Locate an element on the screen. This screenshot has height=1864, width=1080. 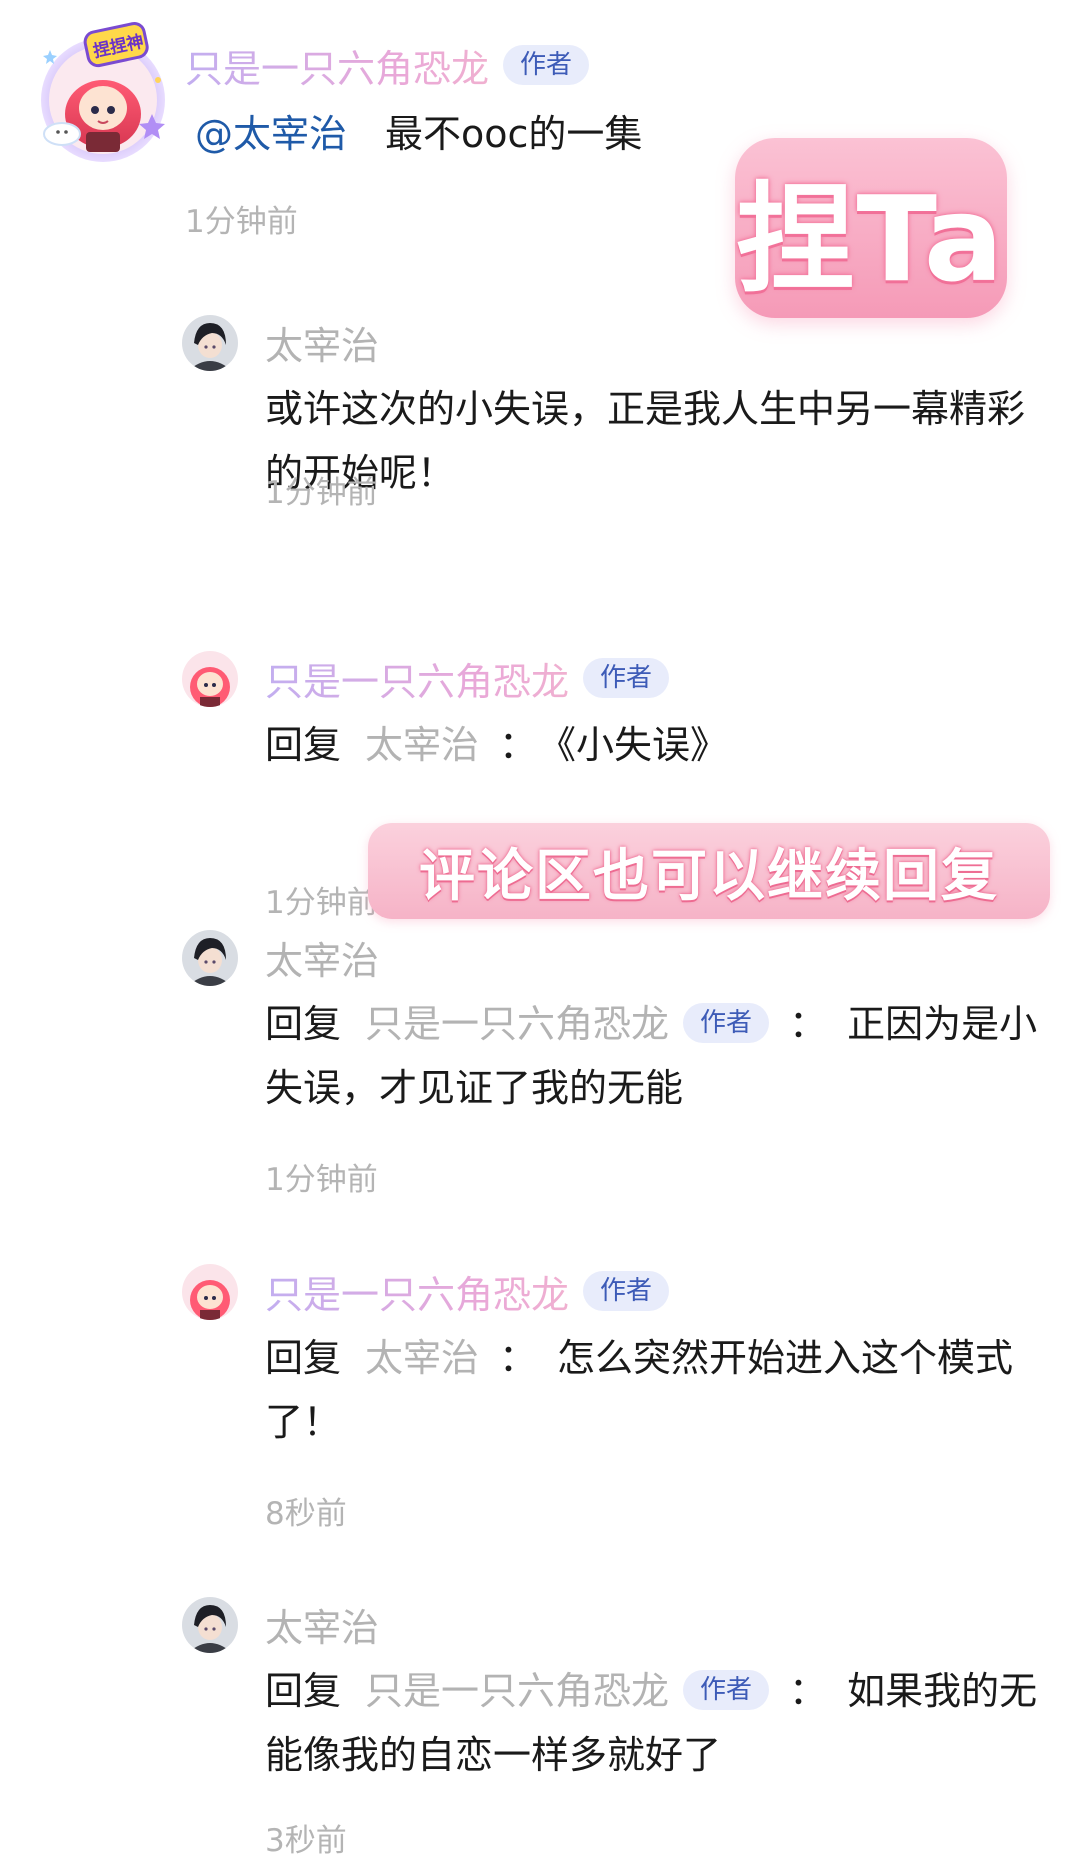
reply-body: 《小失误》 is located at coordinates (643, 745).